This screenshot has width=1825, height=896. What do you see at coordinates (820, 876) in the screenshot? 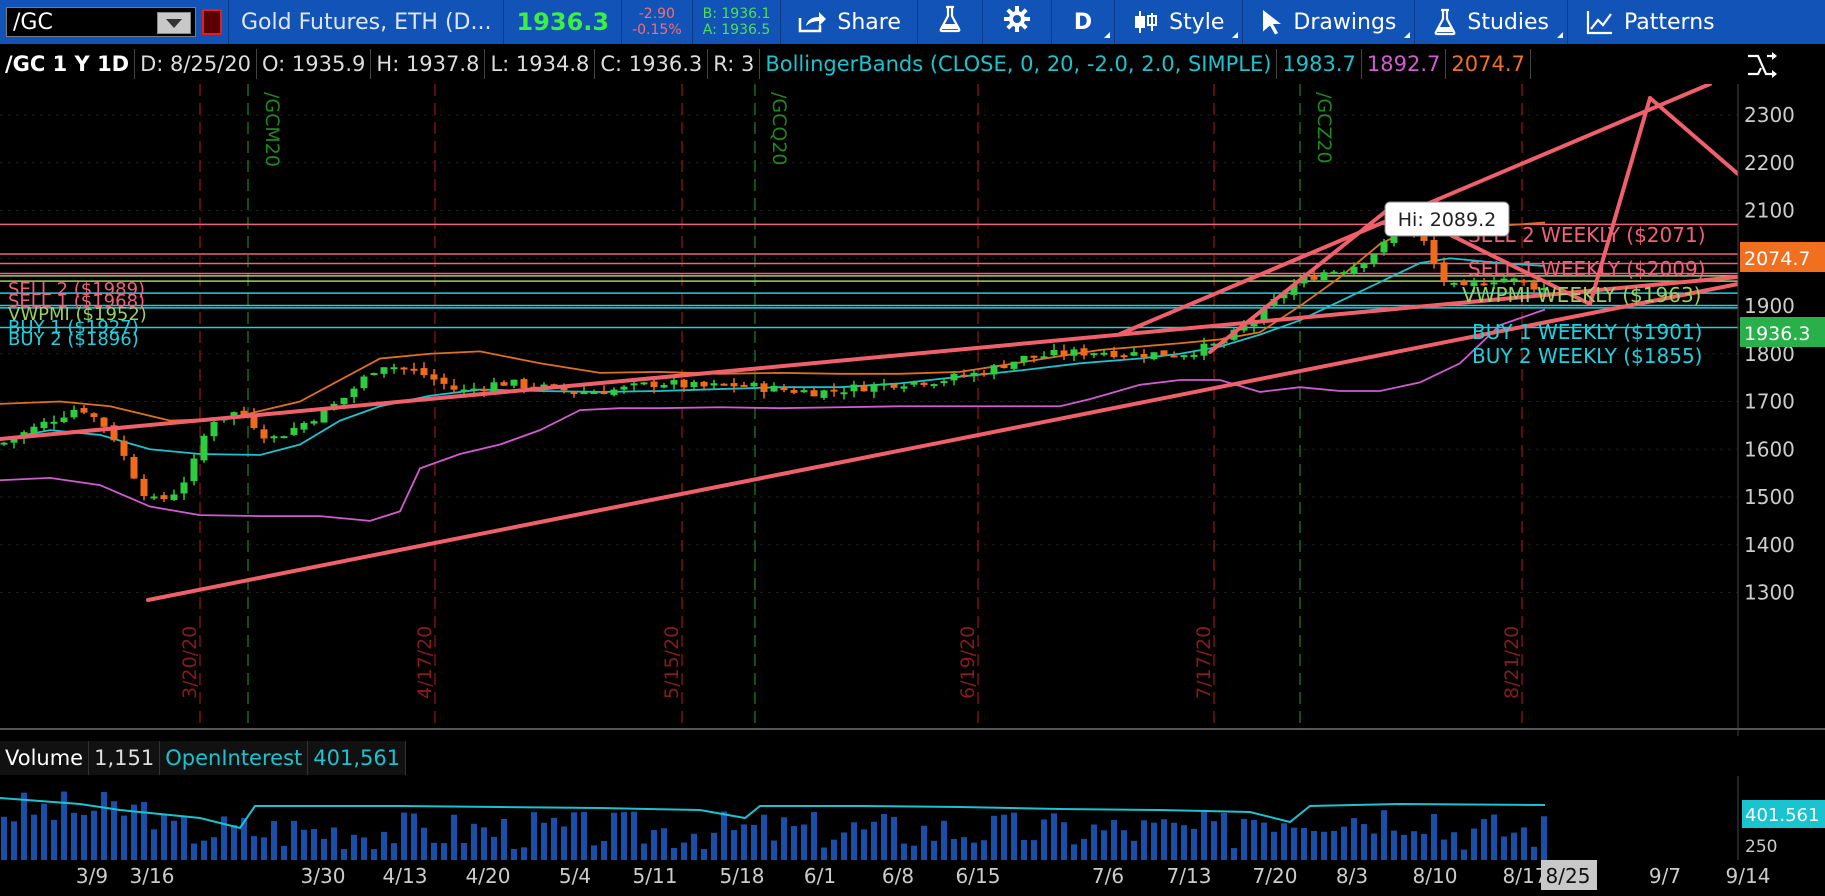
I see `date-axis-label: 6/1` at bounding box center [820, 876].